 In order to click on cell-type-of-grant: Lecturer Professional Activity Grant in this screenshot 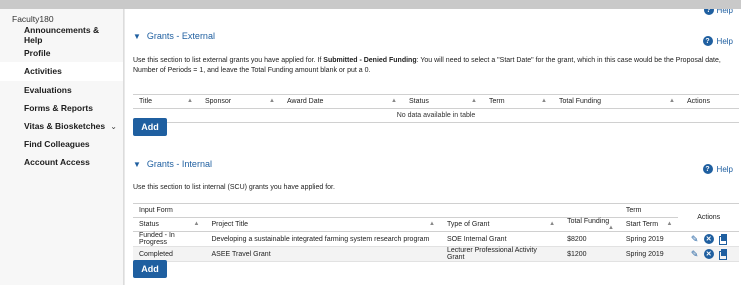, I will do `click(501, 254)`.